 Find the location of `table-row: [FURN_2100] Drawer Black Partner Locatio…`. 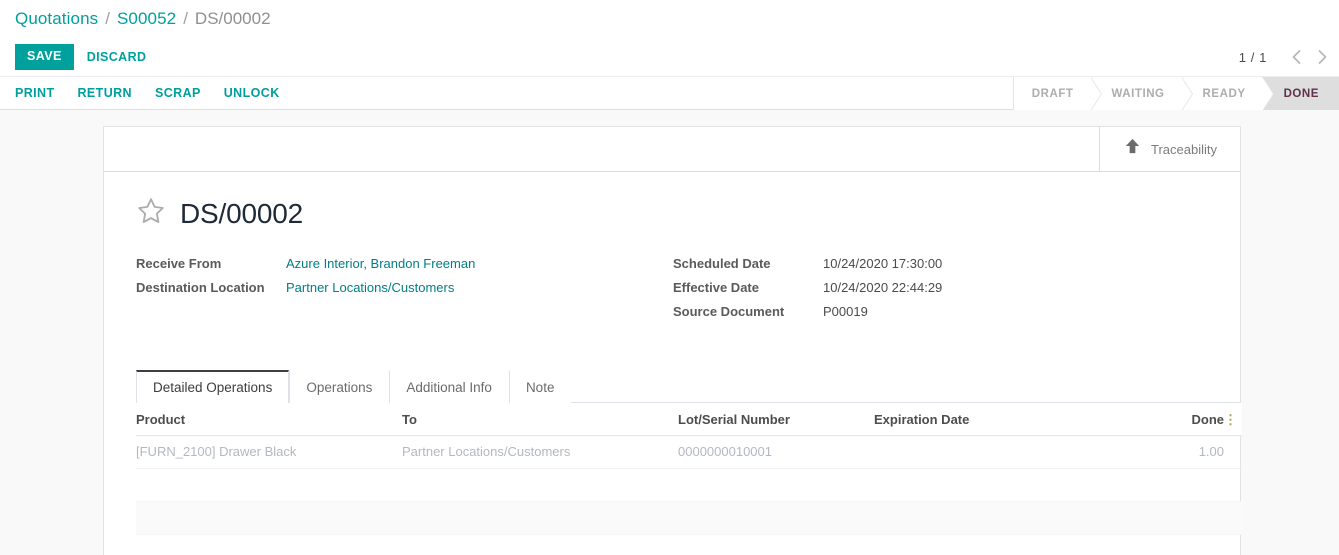

table-row: [FURN_2100] Drawer Black Partner Locatio… is located at coordinates (689, 452).